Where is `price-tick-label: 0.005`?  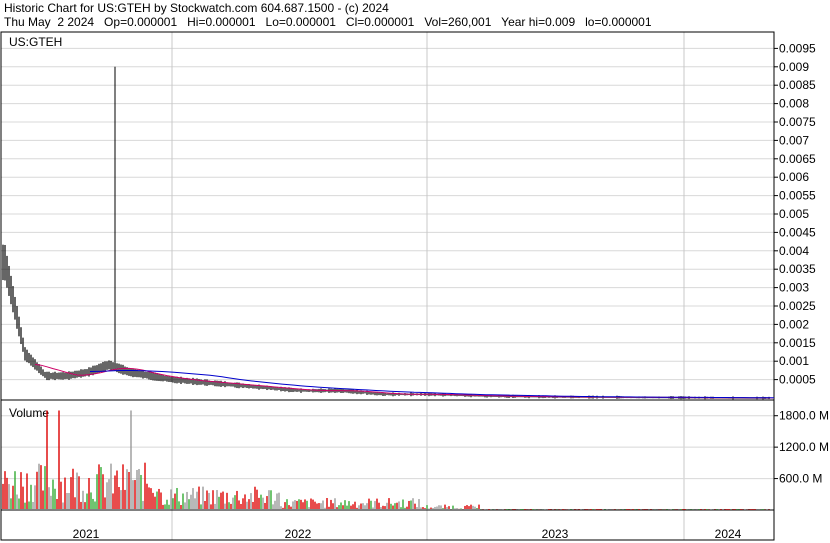 price-tick-label: 0.005 is located at coordinates (794, 214).